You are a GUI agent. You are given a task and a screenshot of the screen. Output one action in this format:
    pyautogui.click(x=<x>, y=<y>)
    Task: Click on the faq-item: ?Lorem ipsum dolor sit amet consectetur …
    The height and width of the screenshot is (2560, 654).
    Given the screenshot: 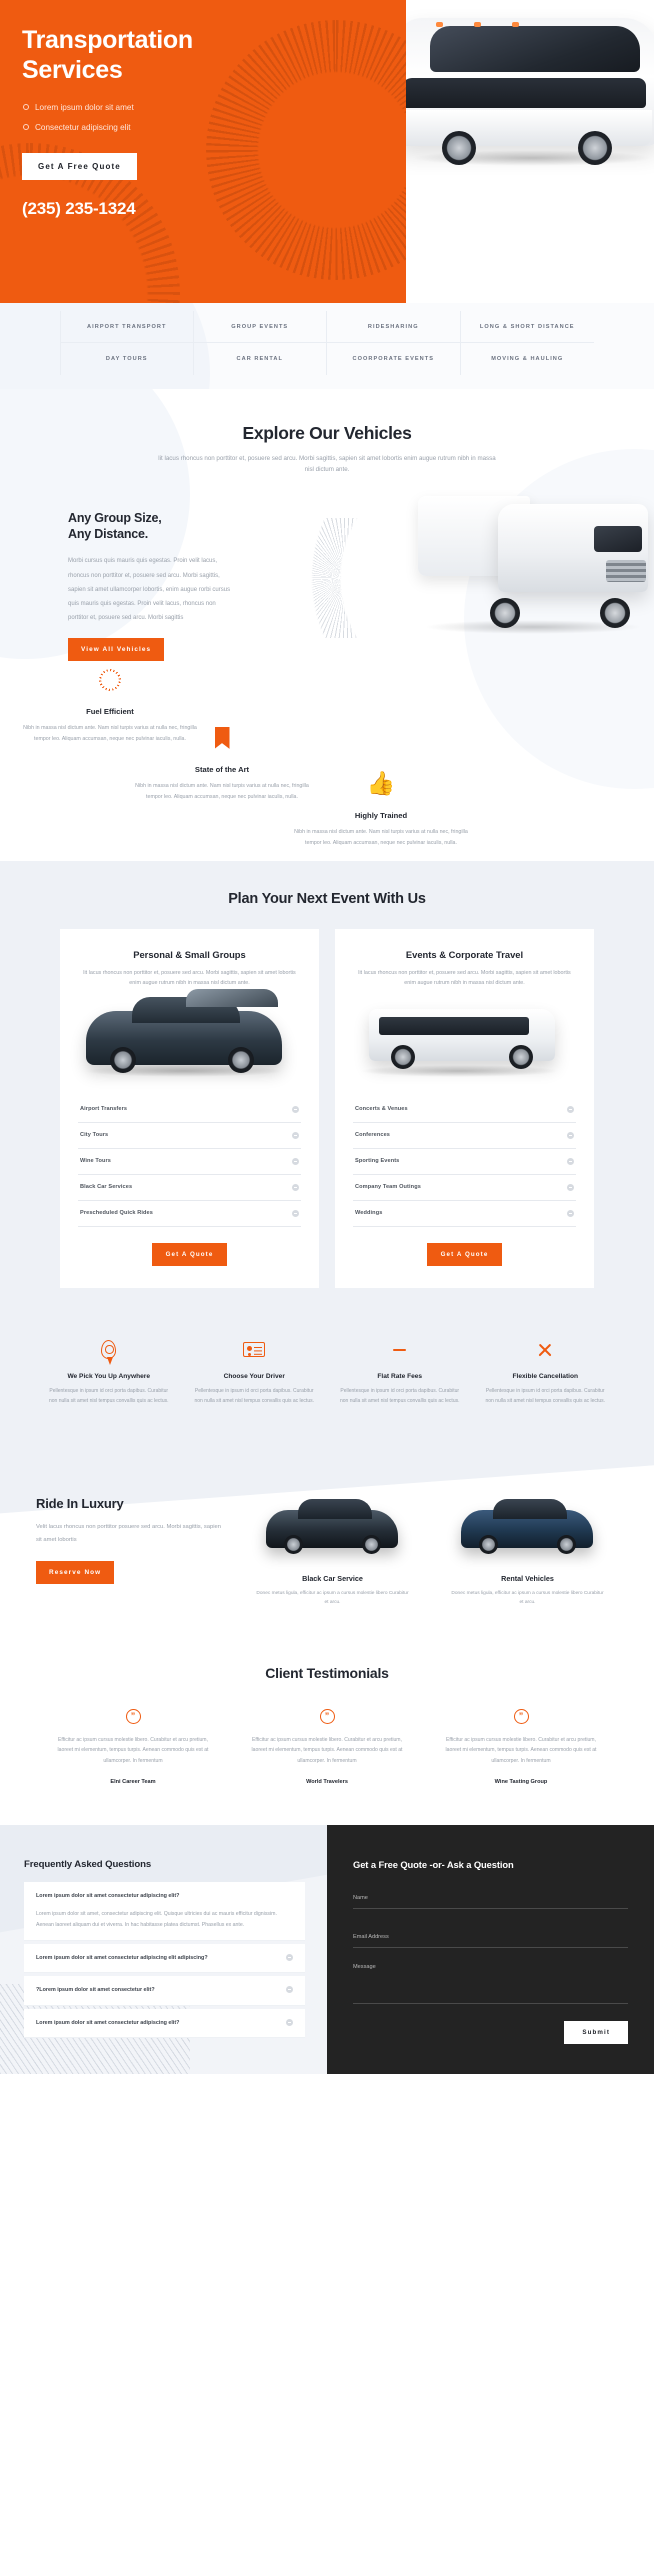 What is the action you would take?
    pyautogui.click(x=164, y=1991)
    